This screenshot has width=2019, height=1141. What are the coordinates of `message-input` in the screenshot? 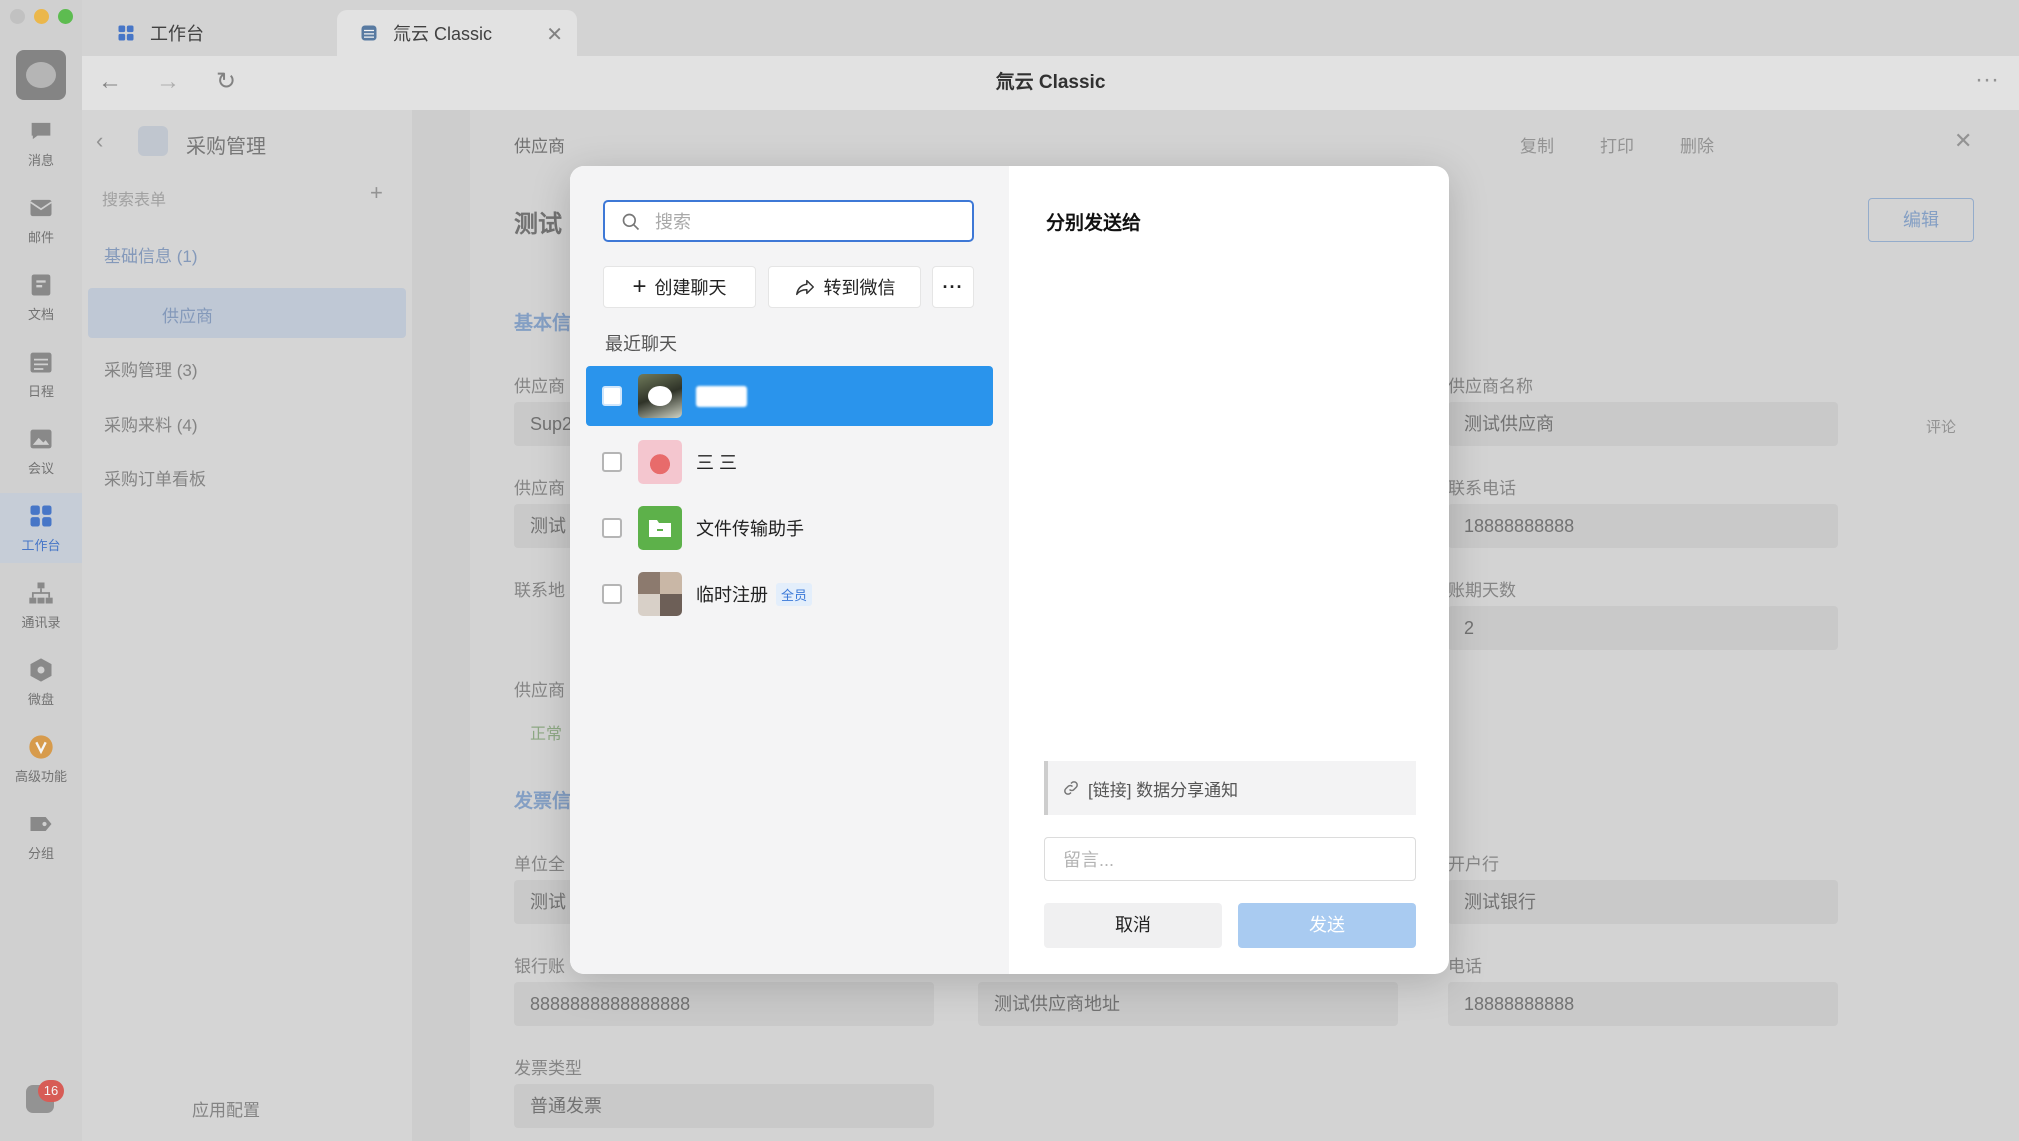 It's located at (1228, 860).